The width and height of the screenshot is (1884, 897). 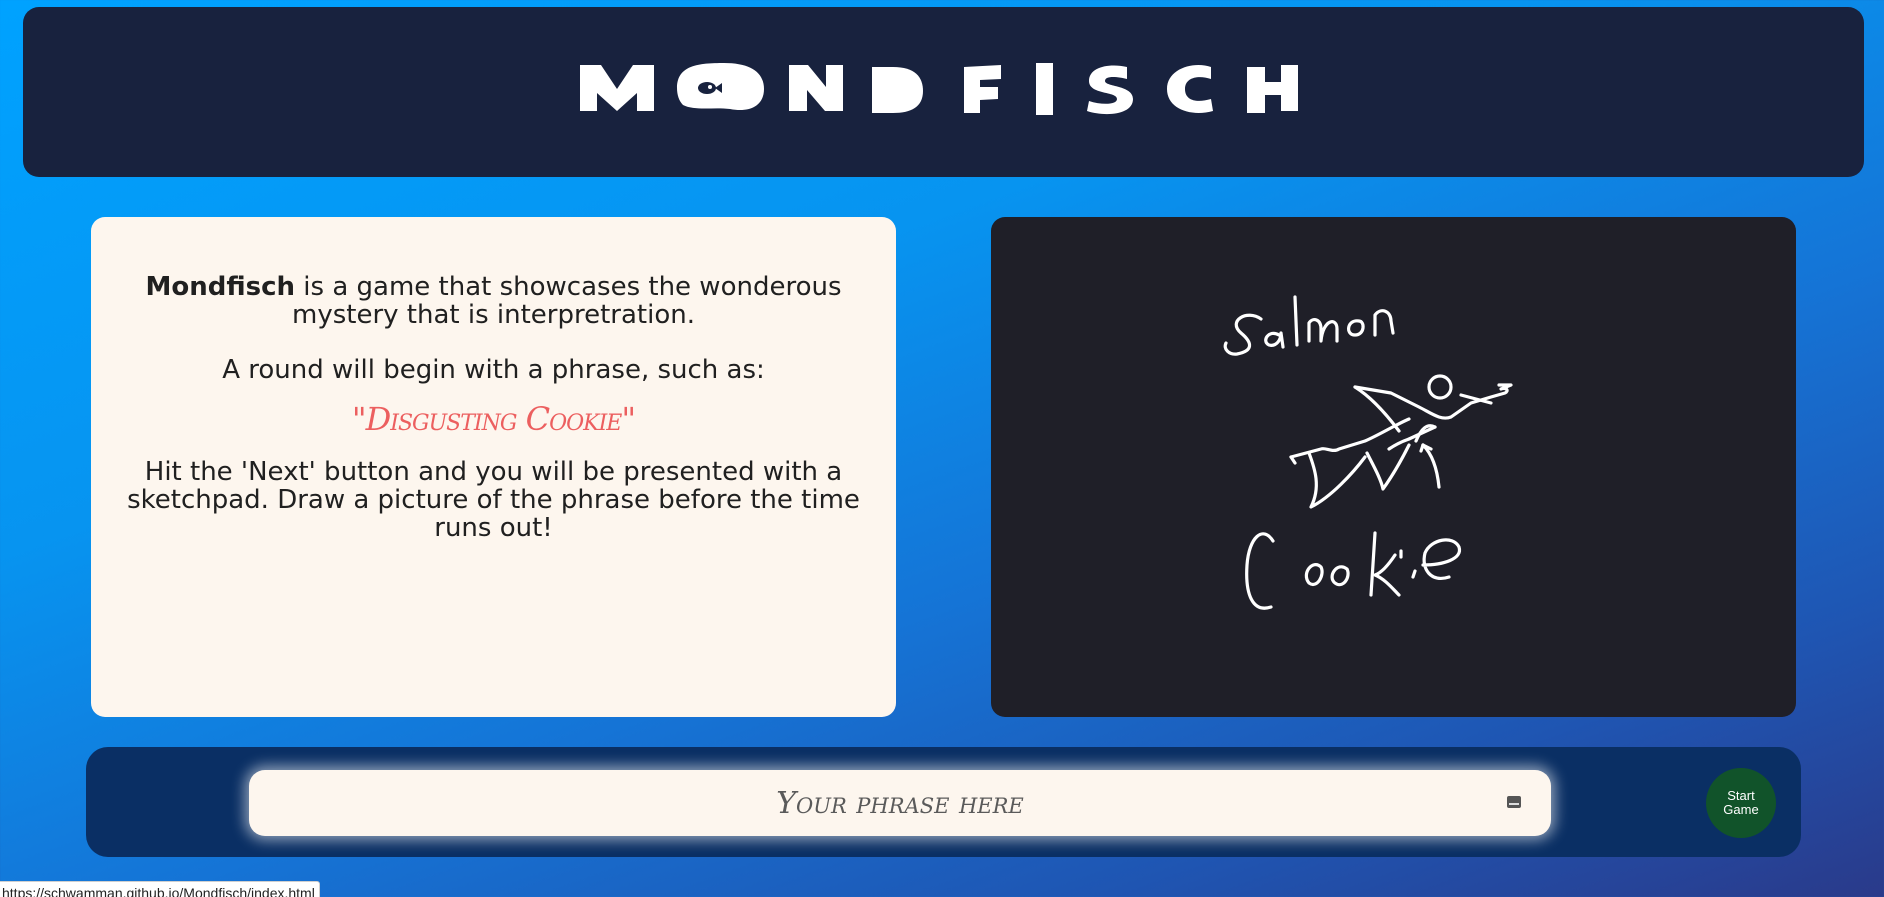 What do you see at coordinates (939, 89) in the screenshot?
I see `mondfisch-logo` at bounding box center [939, 89].